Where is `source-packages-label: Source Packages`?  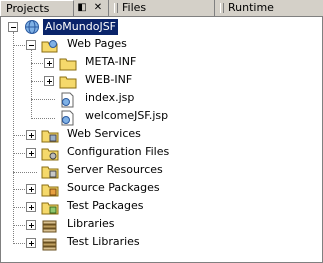
source-packages-label: Source Packages is located at coordinates (113, 187).